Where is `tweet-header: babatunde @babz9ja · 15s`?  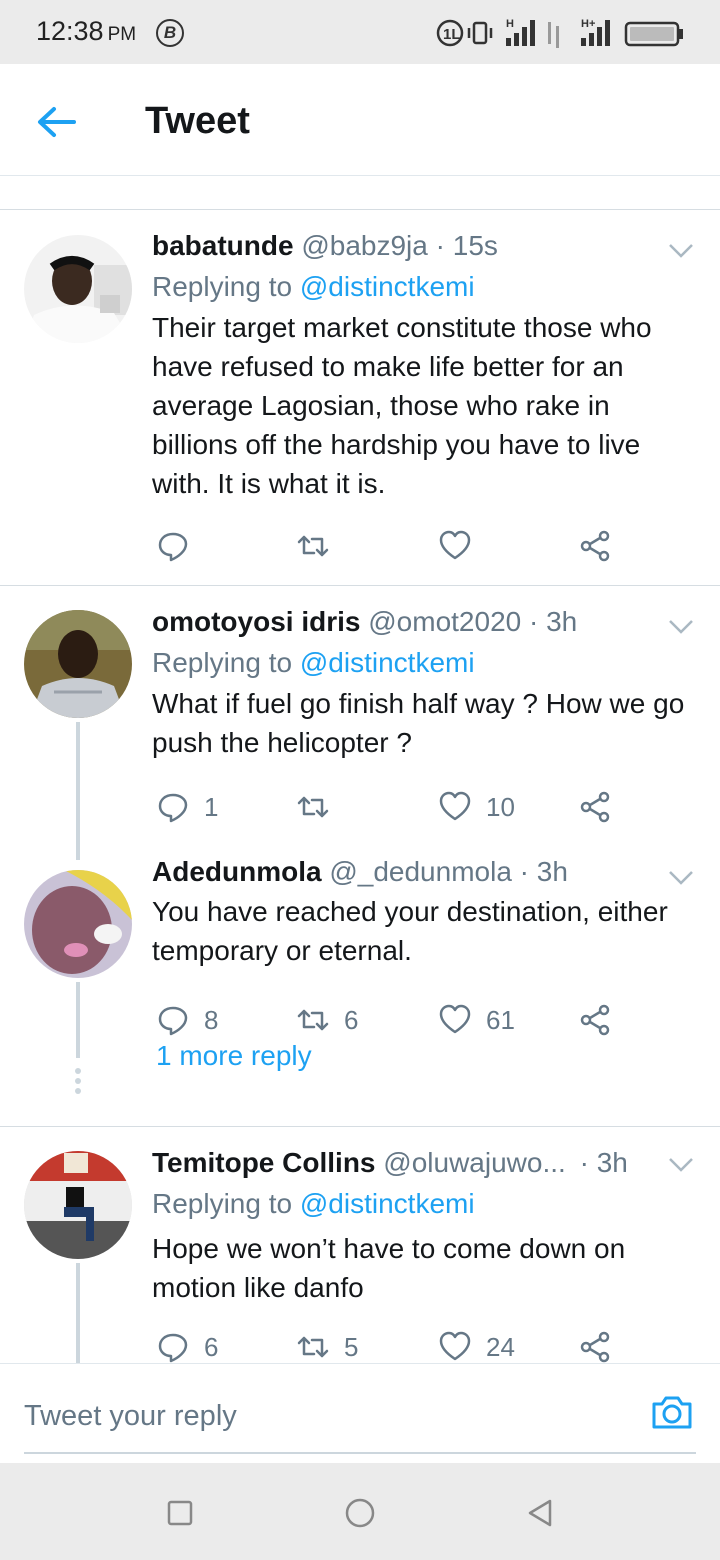 tweet-header: babatunde @babz9ja · 15s is located at coordinates (426, 246).